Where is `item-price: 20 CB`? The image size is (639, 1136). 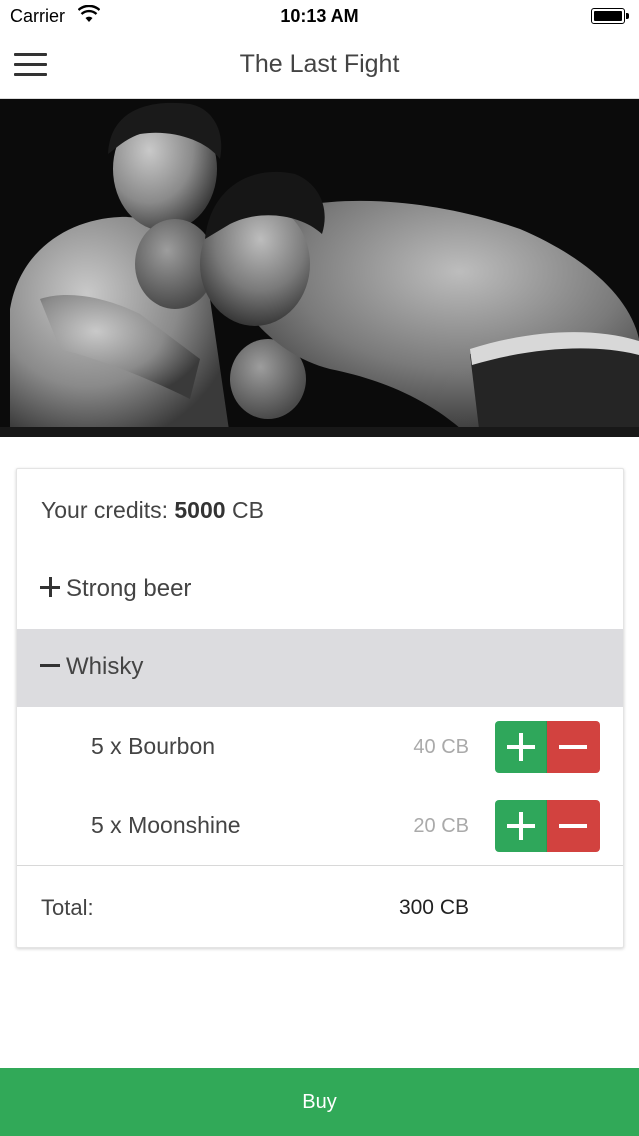
item-price: 20 CB is located at coordinates (441, 826).